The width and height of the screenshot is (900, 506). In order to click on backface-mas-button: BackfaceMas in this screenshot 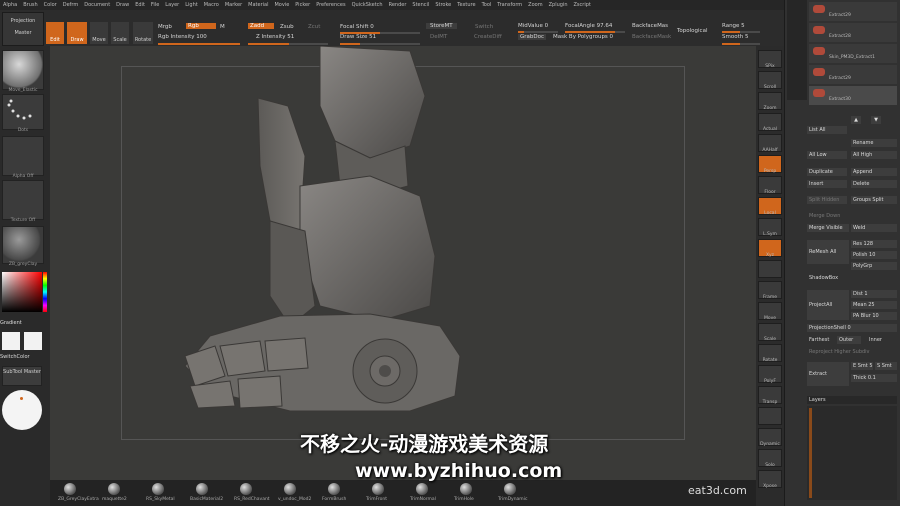, I will do `click(650, 26)`.